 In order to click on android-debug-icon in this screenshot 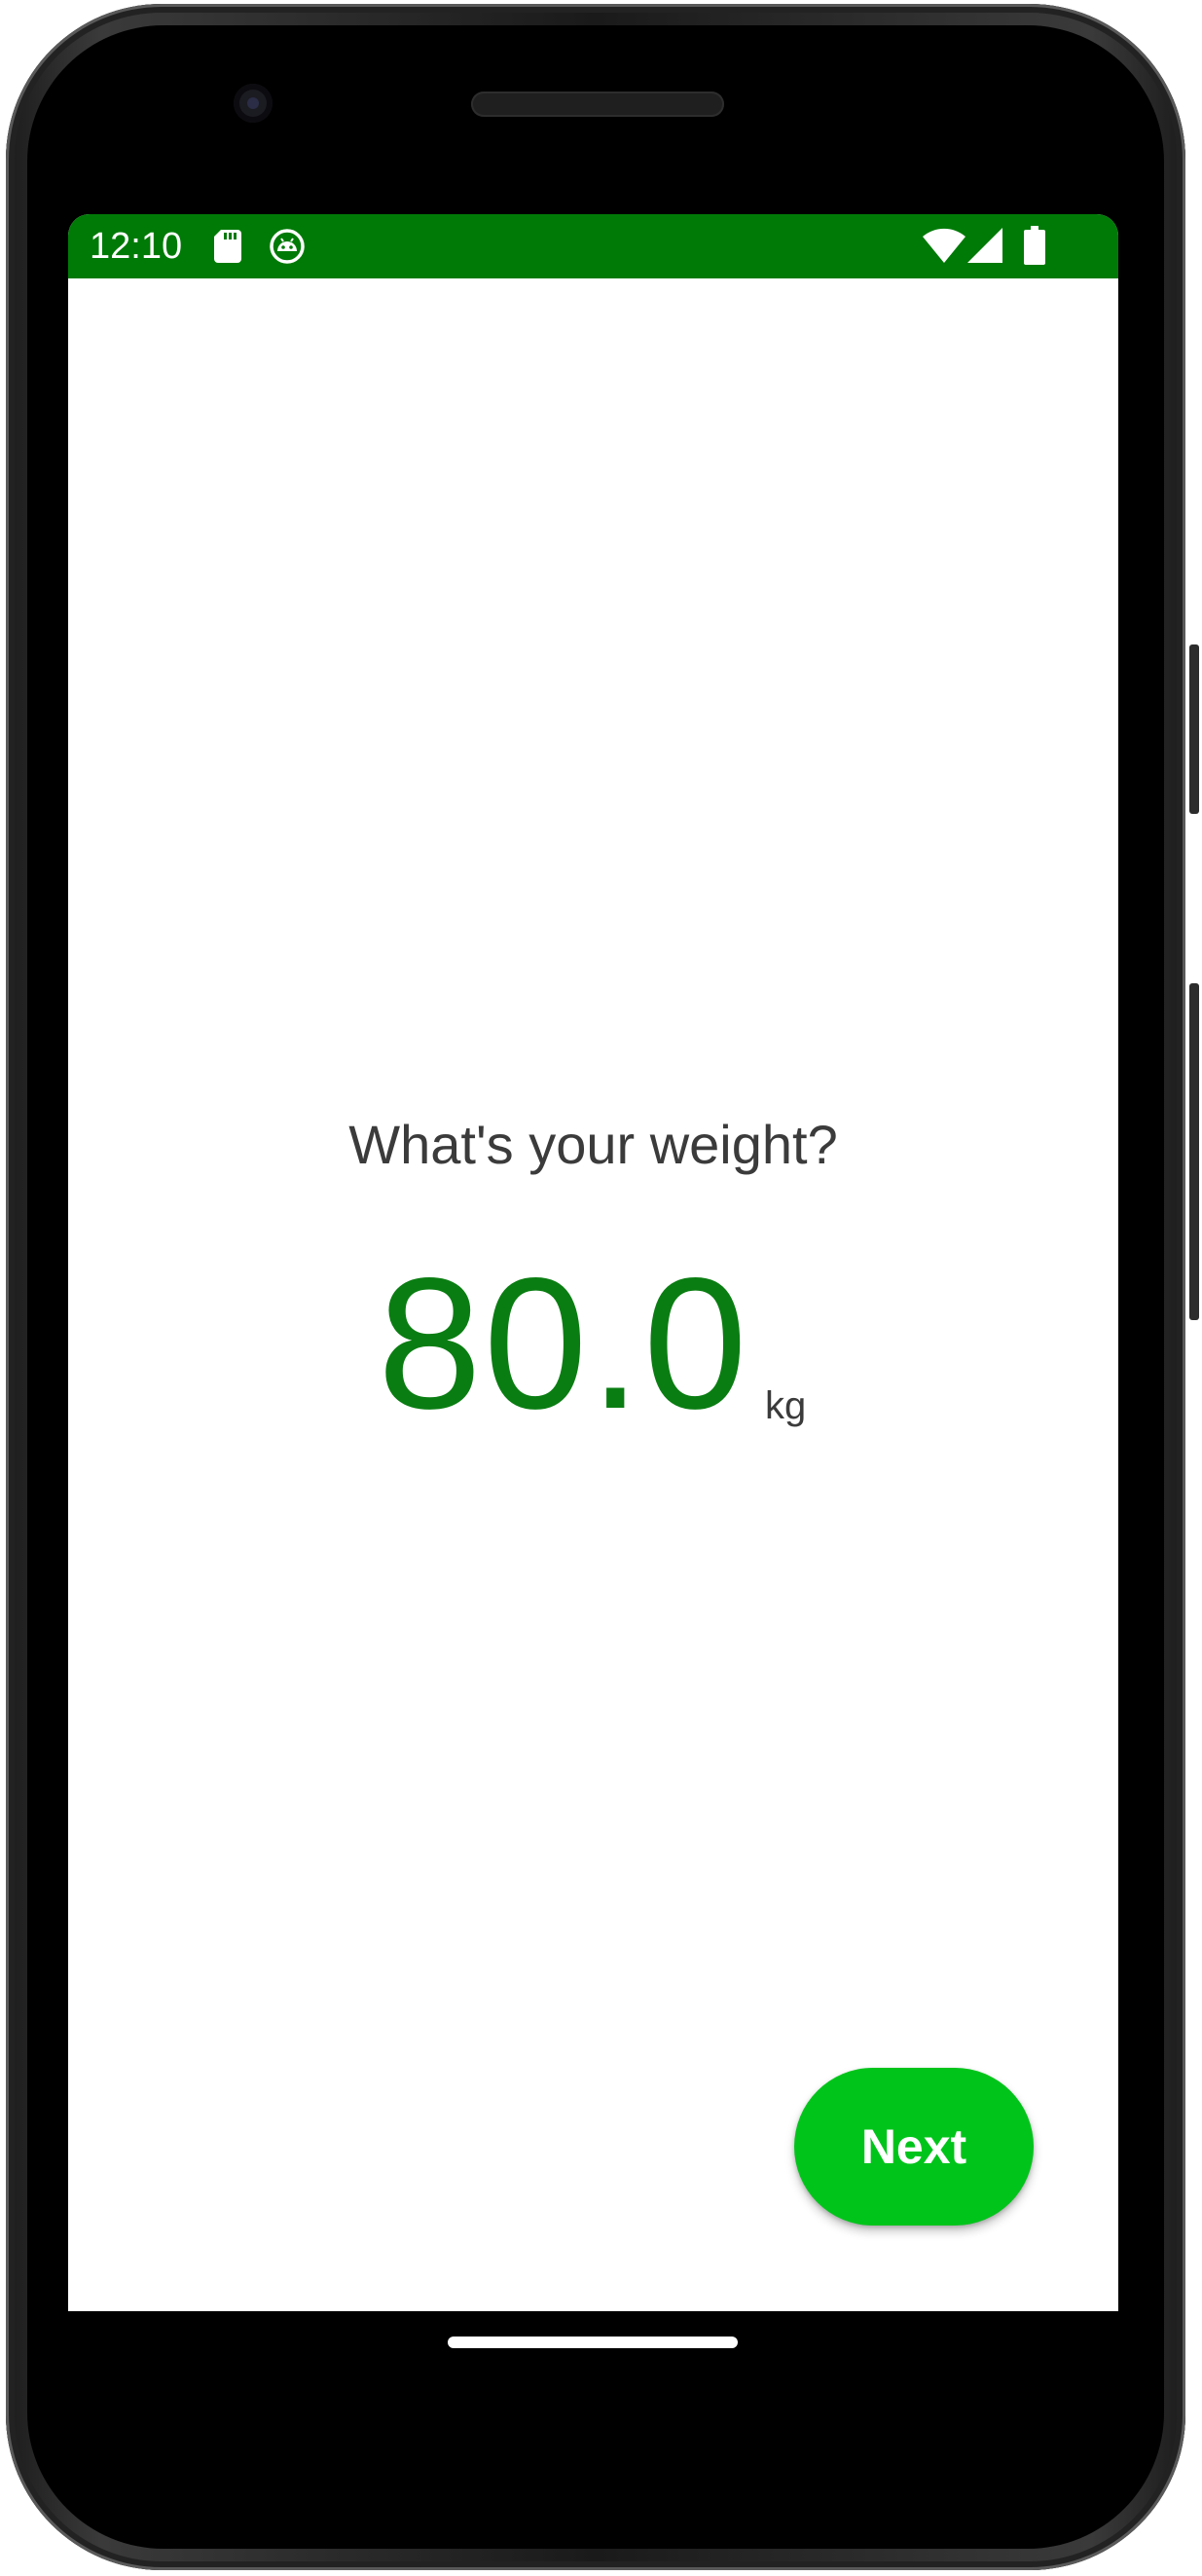, I will do `click(287, 246)`.